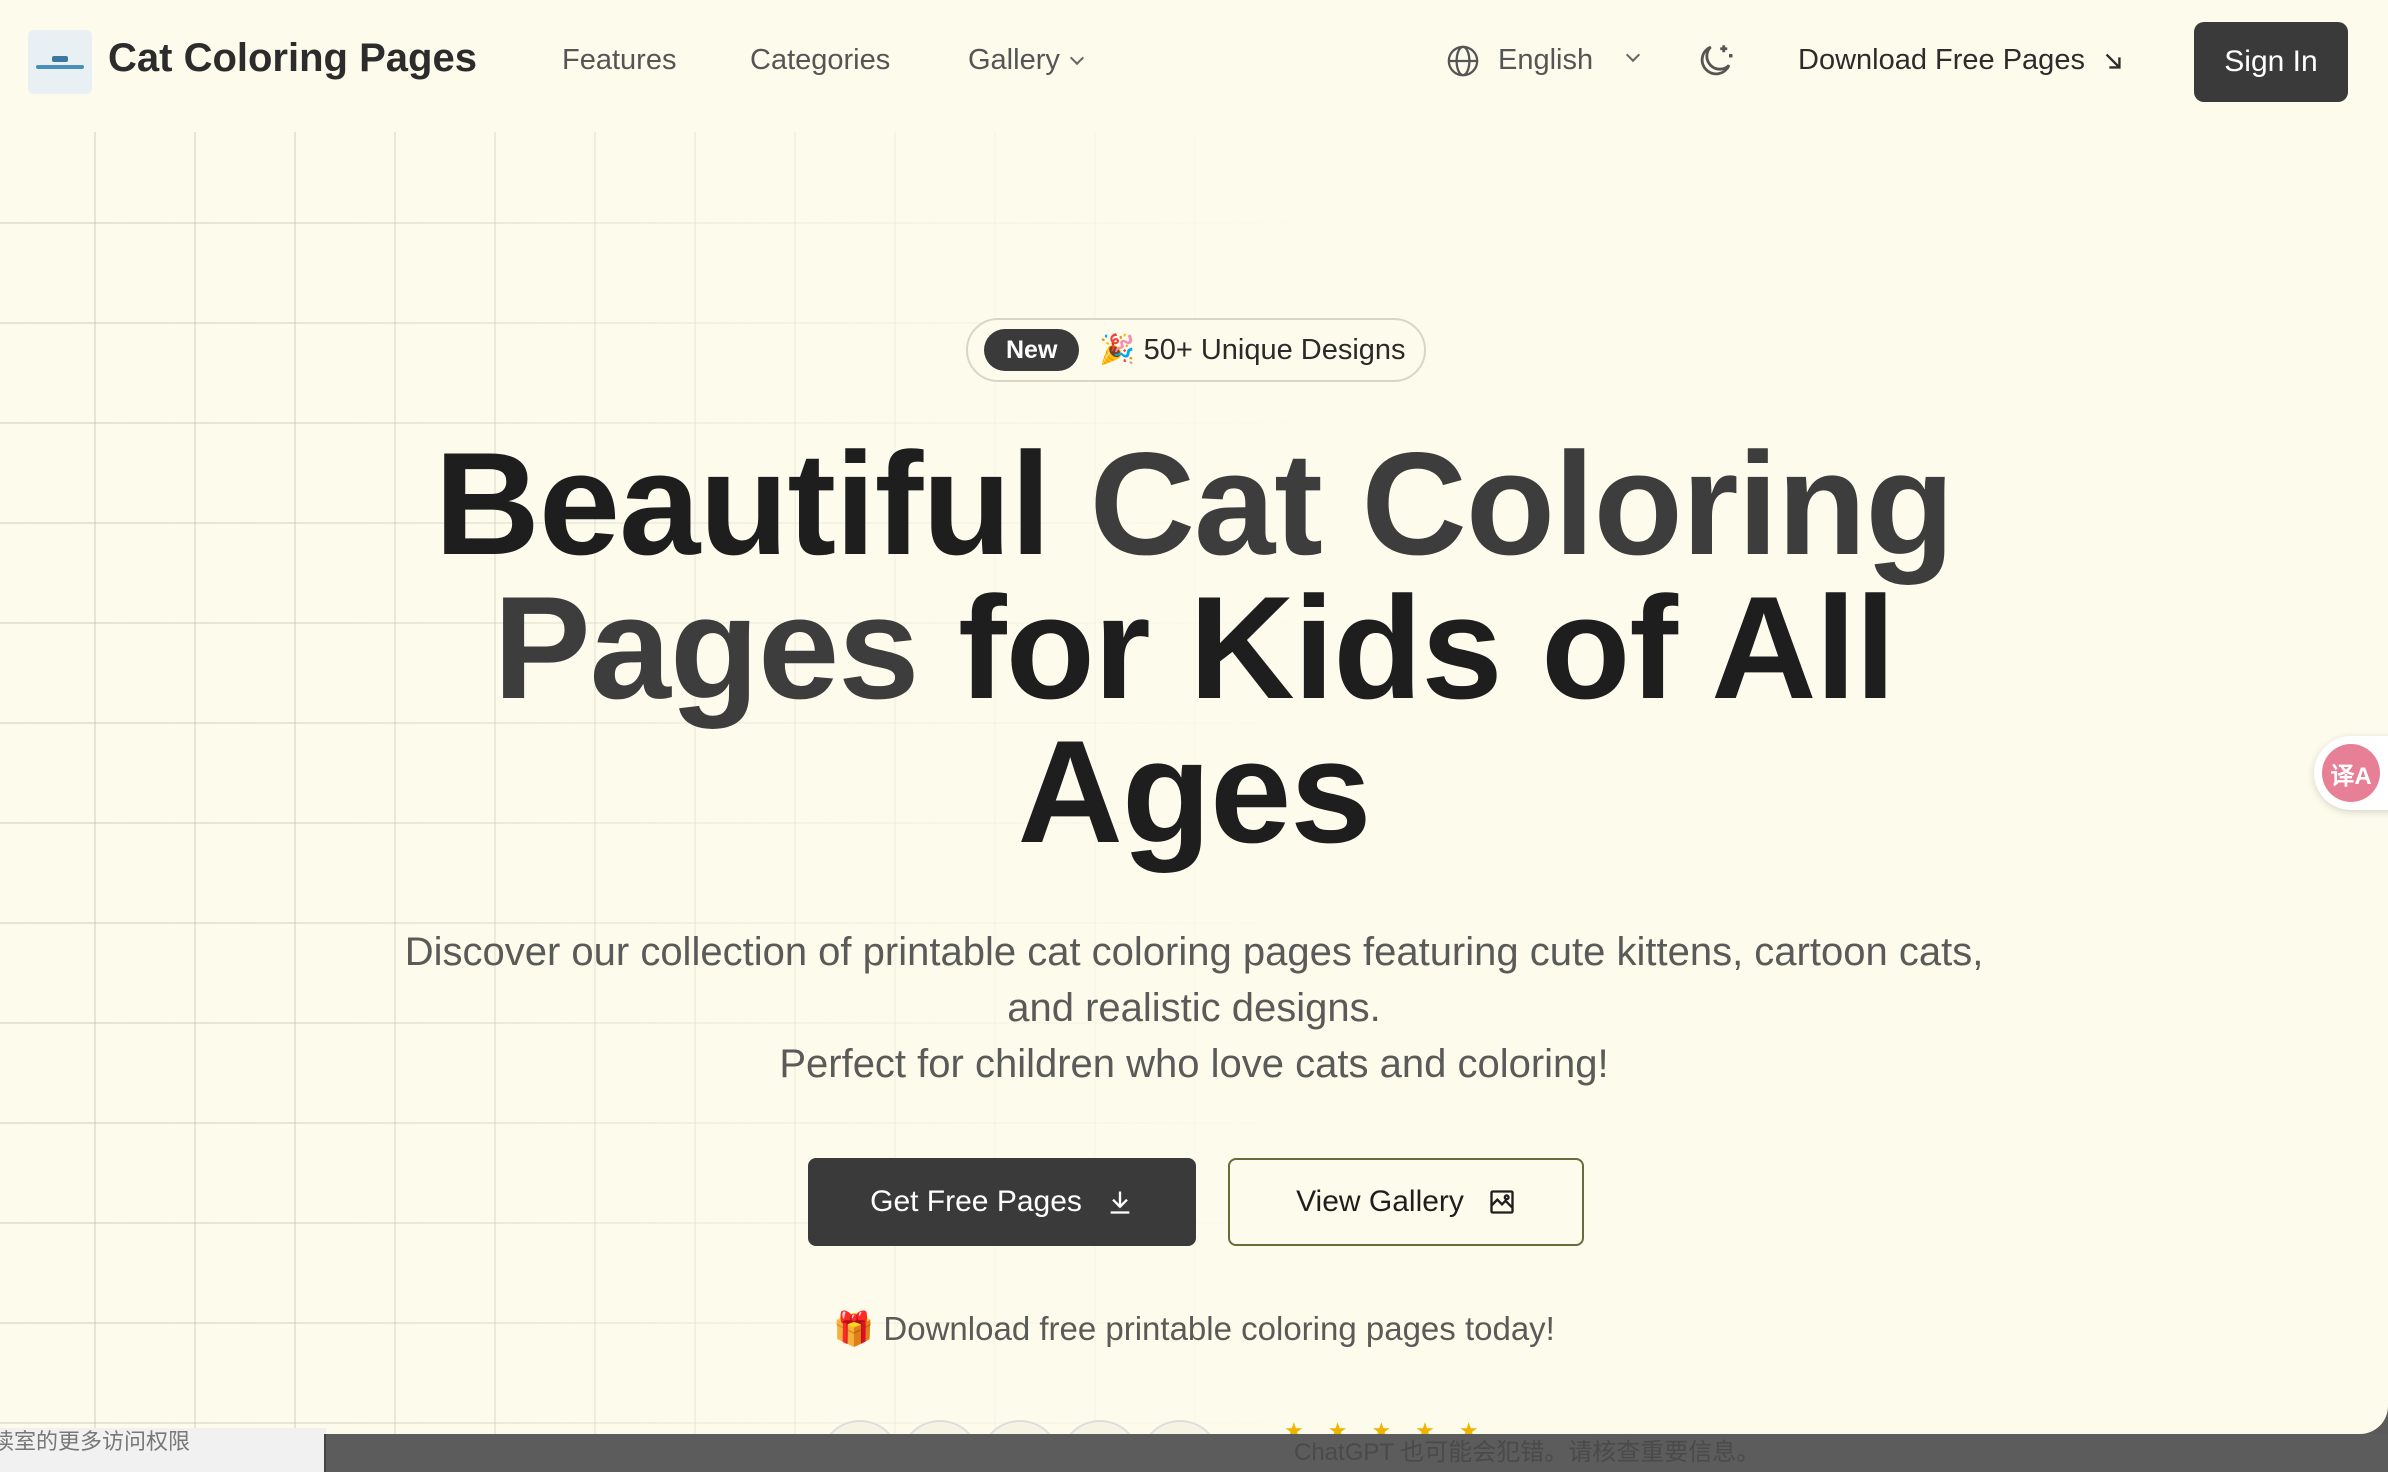 The height and width of the screenshot is (1472, 2388). I want to click on language-selector: English, so click(1545, 60).